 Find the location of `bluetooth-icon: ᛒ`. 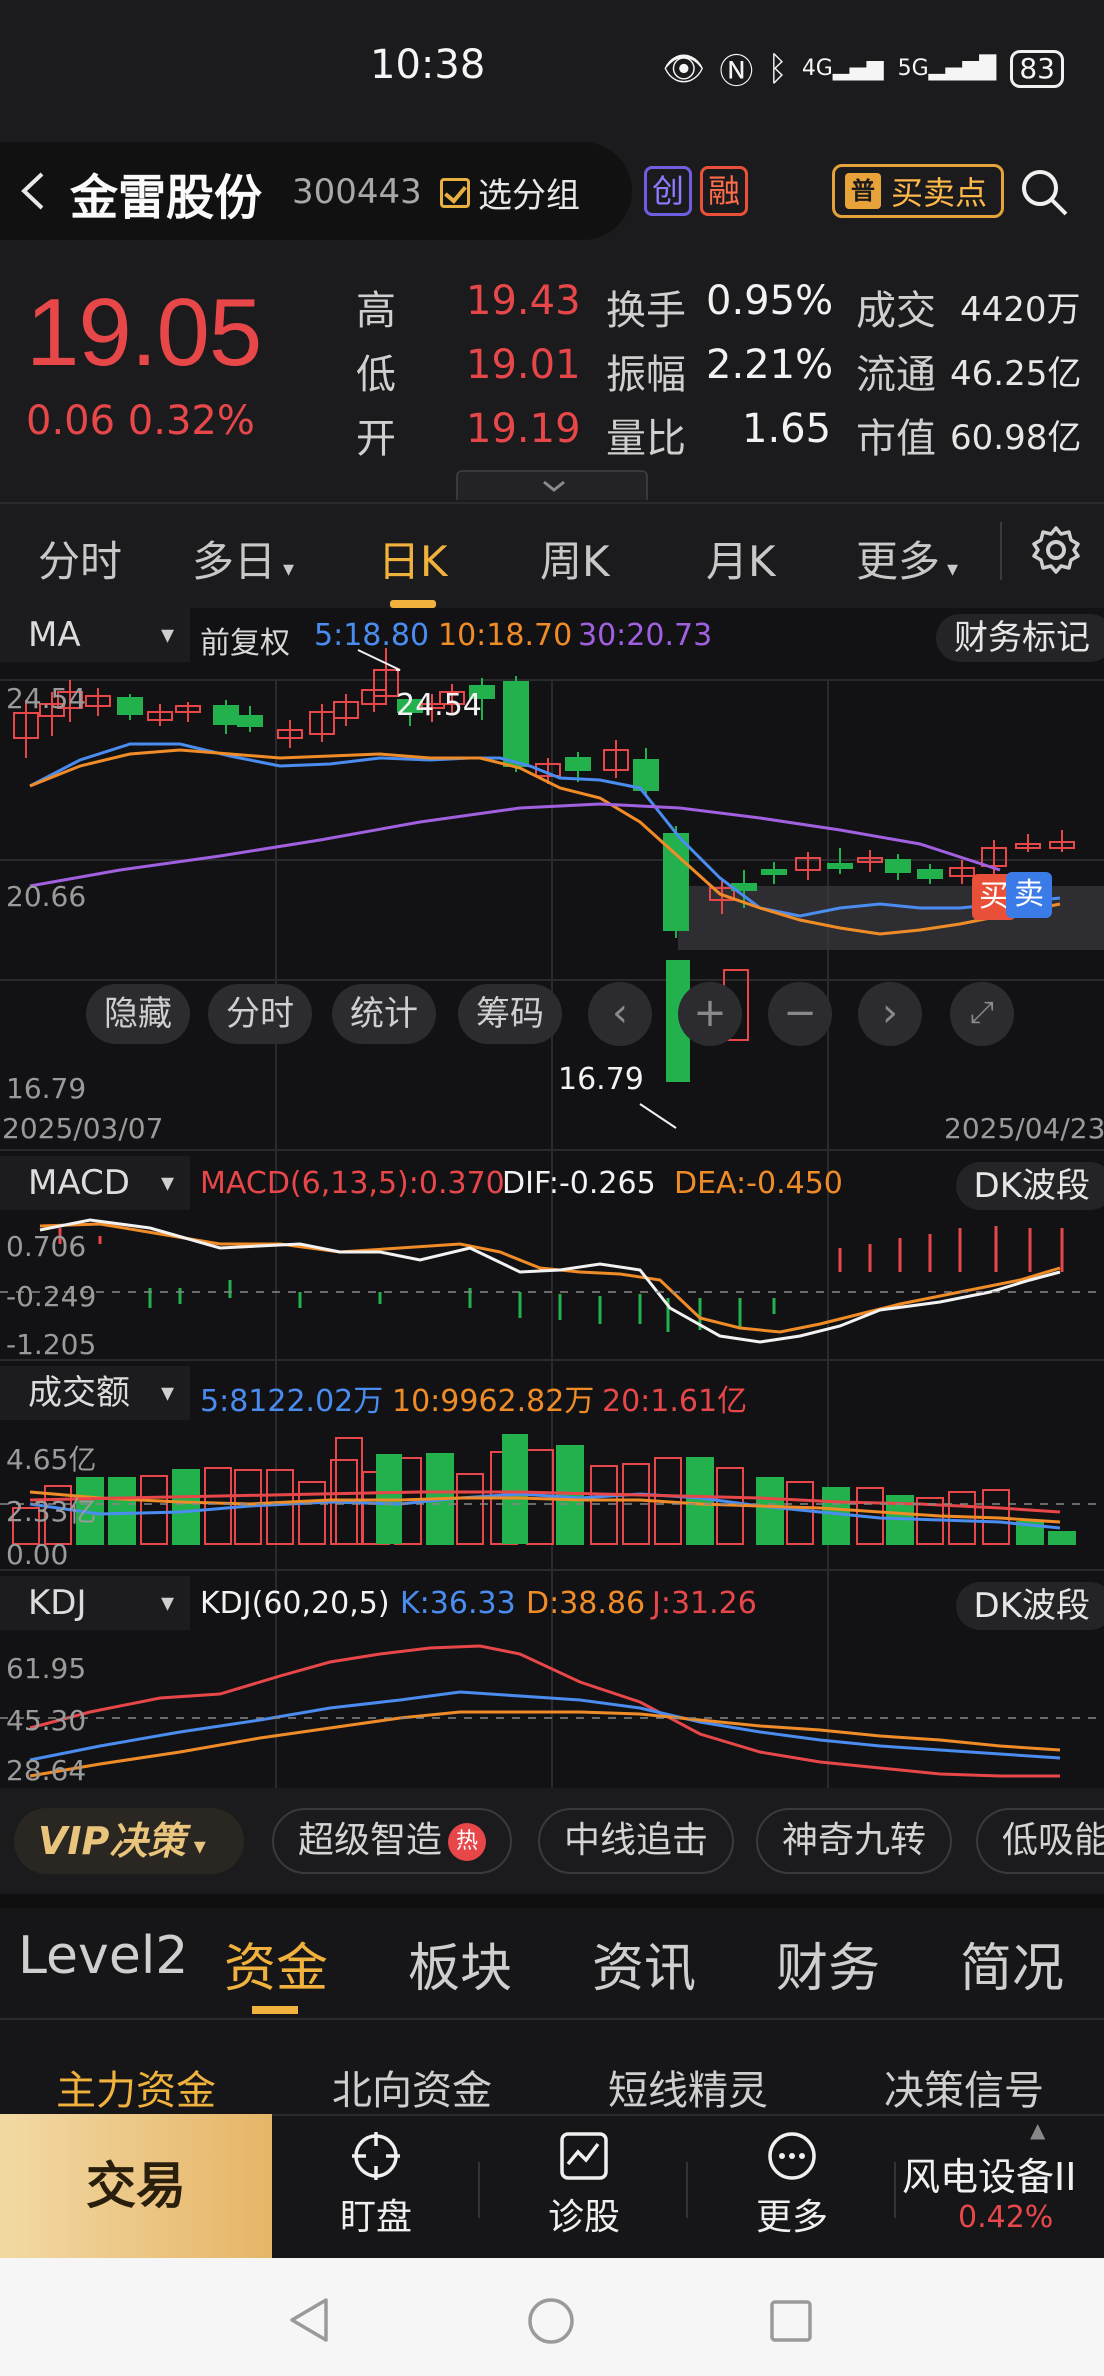

bluetooth-icon: ᛒ is located at coordinates (777, 68).